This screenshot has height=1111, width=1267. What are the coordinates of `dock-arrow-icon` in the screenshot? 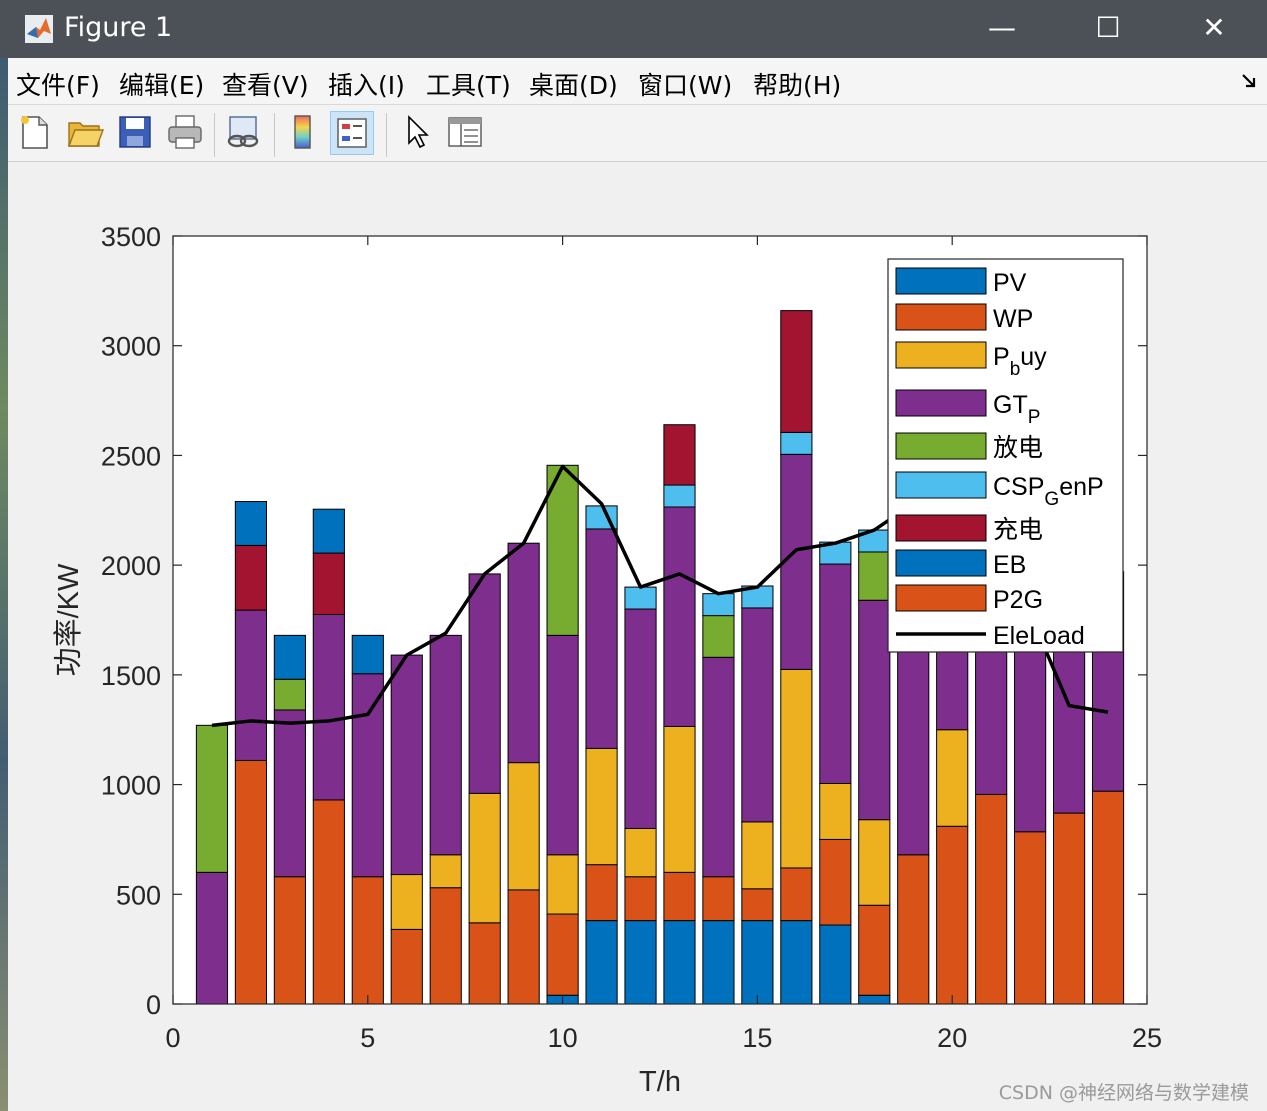 It's located at (1249, 81).